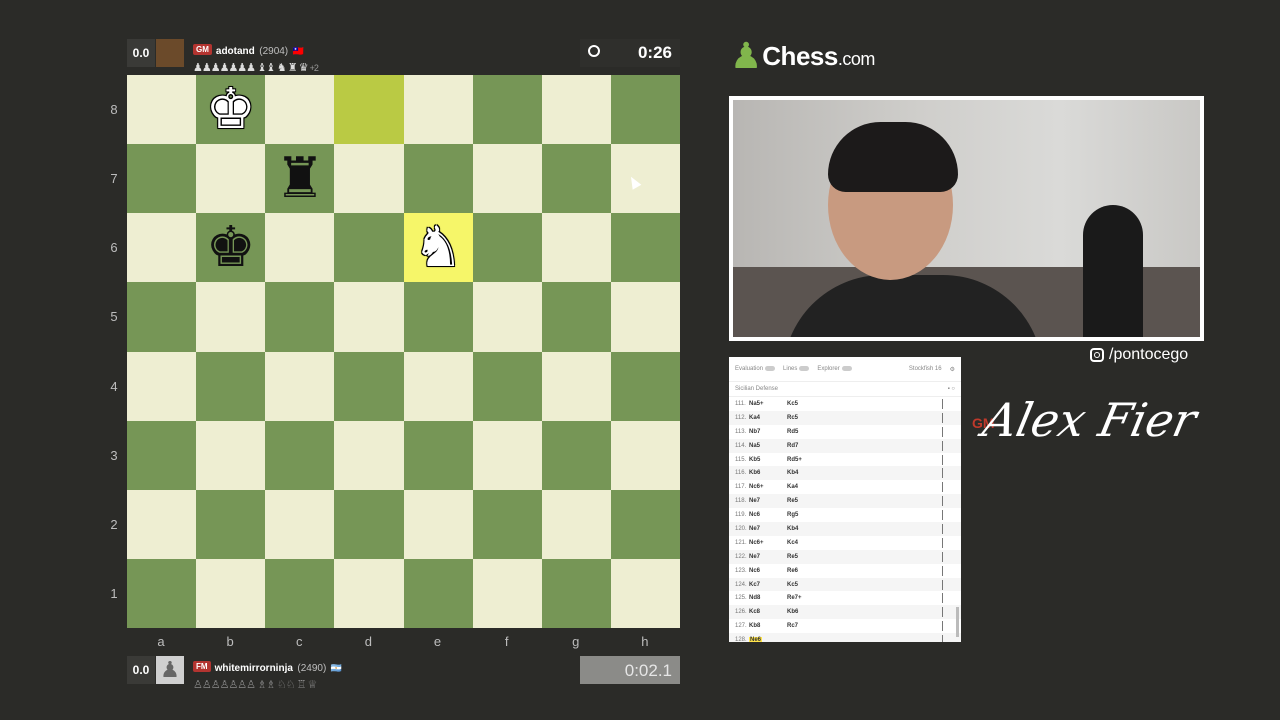 The width and height of the screenshot is (1280, 720). What do you see at coordinates (645, 317) in the screenshot?
I see `square-h5` at bounding box center [645, 317].